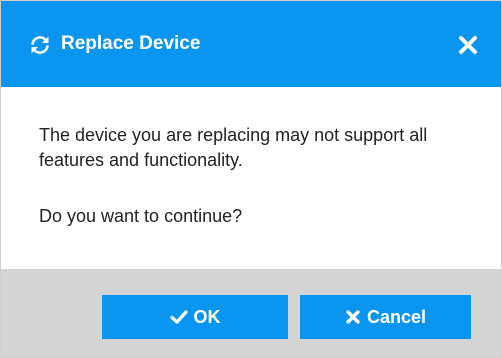 This screenshot has width=502, height=358. I want to click on confirmation-question: Do you want to continue?, so click(141, 216).